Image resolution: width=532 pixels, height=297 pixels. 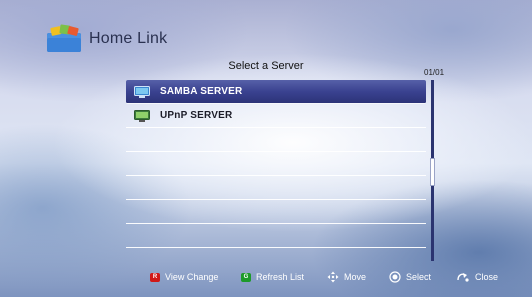 What do you see at coordinates (246, 277) in the screenshot?
I see `green-key-icon: G` at bounding box center [246, 277].